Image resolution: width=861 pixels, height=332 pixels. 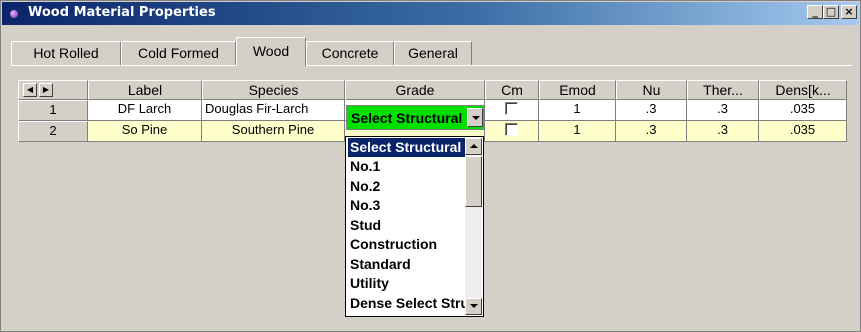 I want to click on tab-concrete: Concrete, so click(x=350, y=53).